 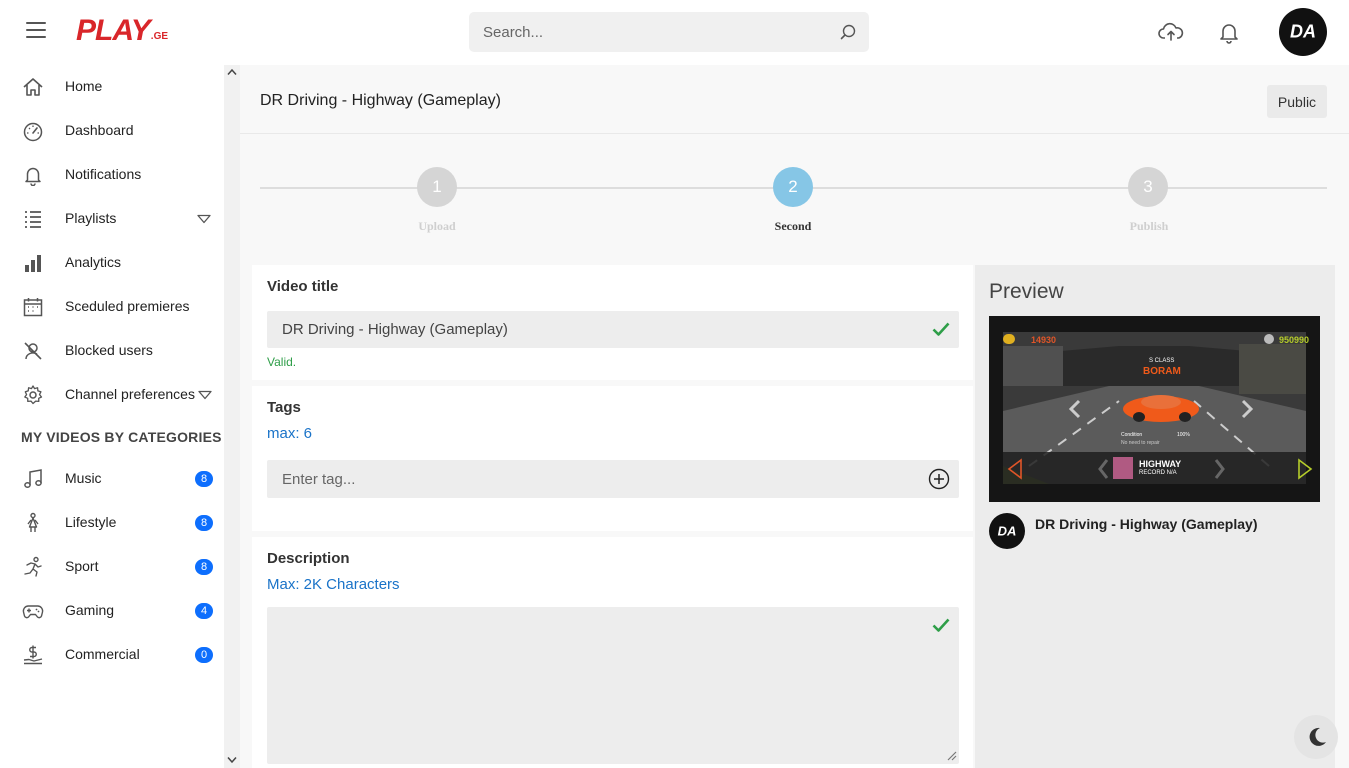 I want to click on running-icon, so click(x=33, y=566).